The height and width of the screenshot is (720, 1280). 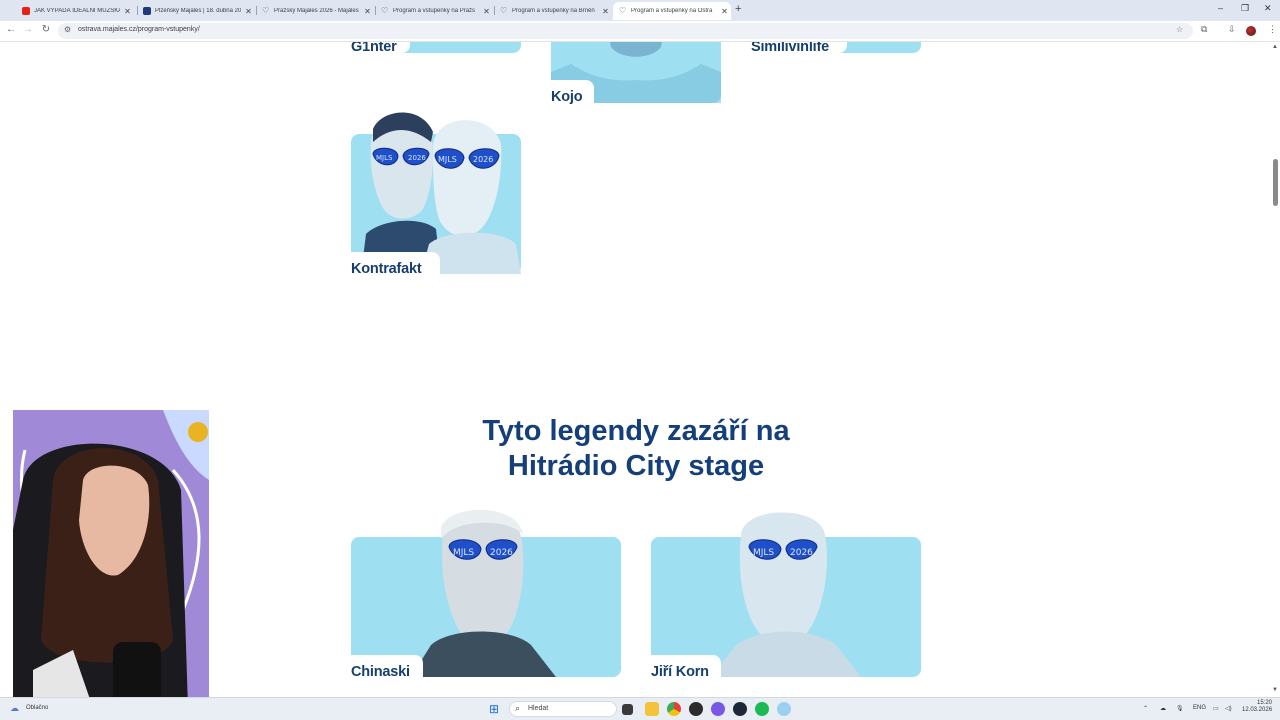 I want to click on artist-card: G1nter, so click(x=436, y=48).